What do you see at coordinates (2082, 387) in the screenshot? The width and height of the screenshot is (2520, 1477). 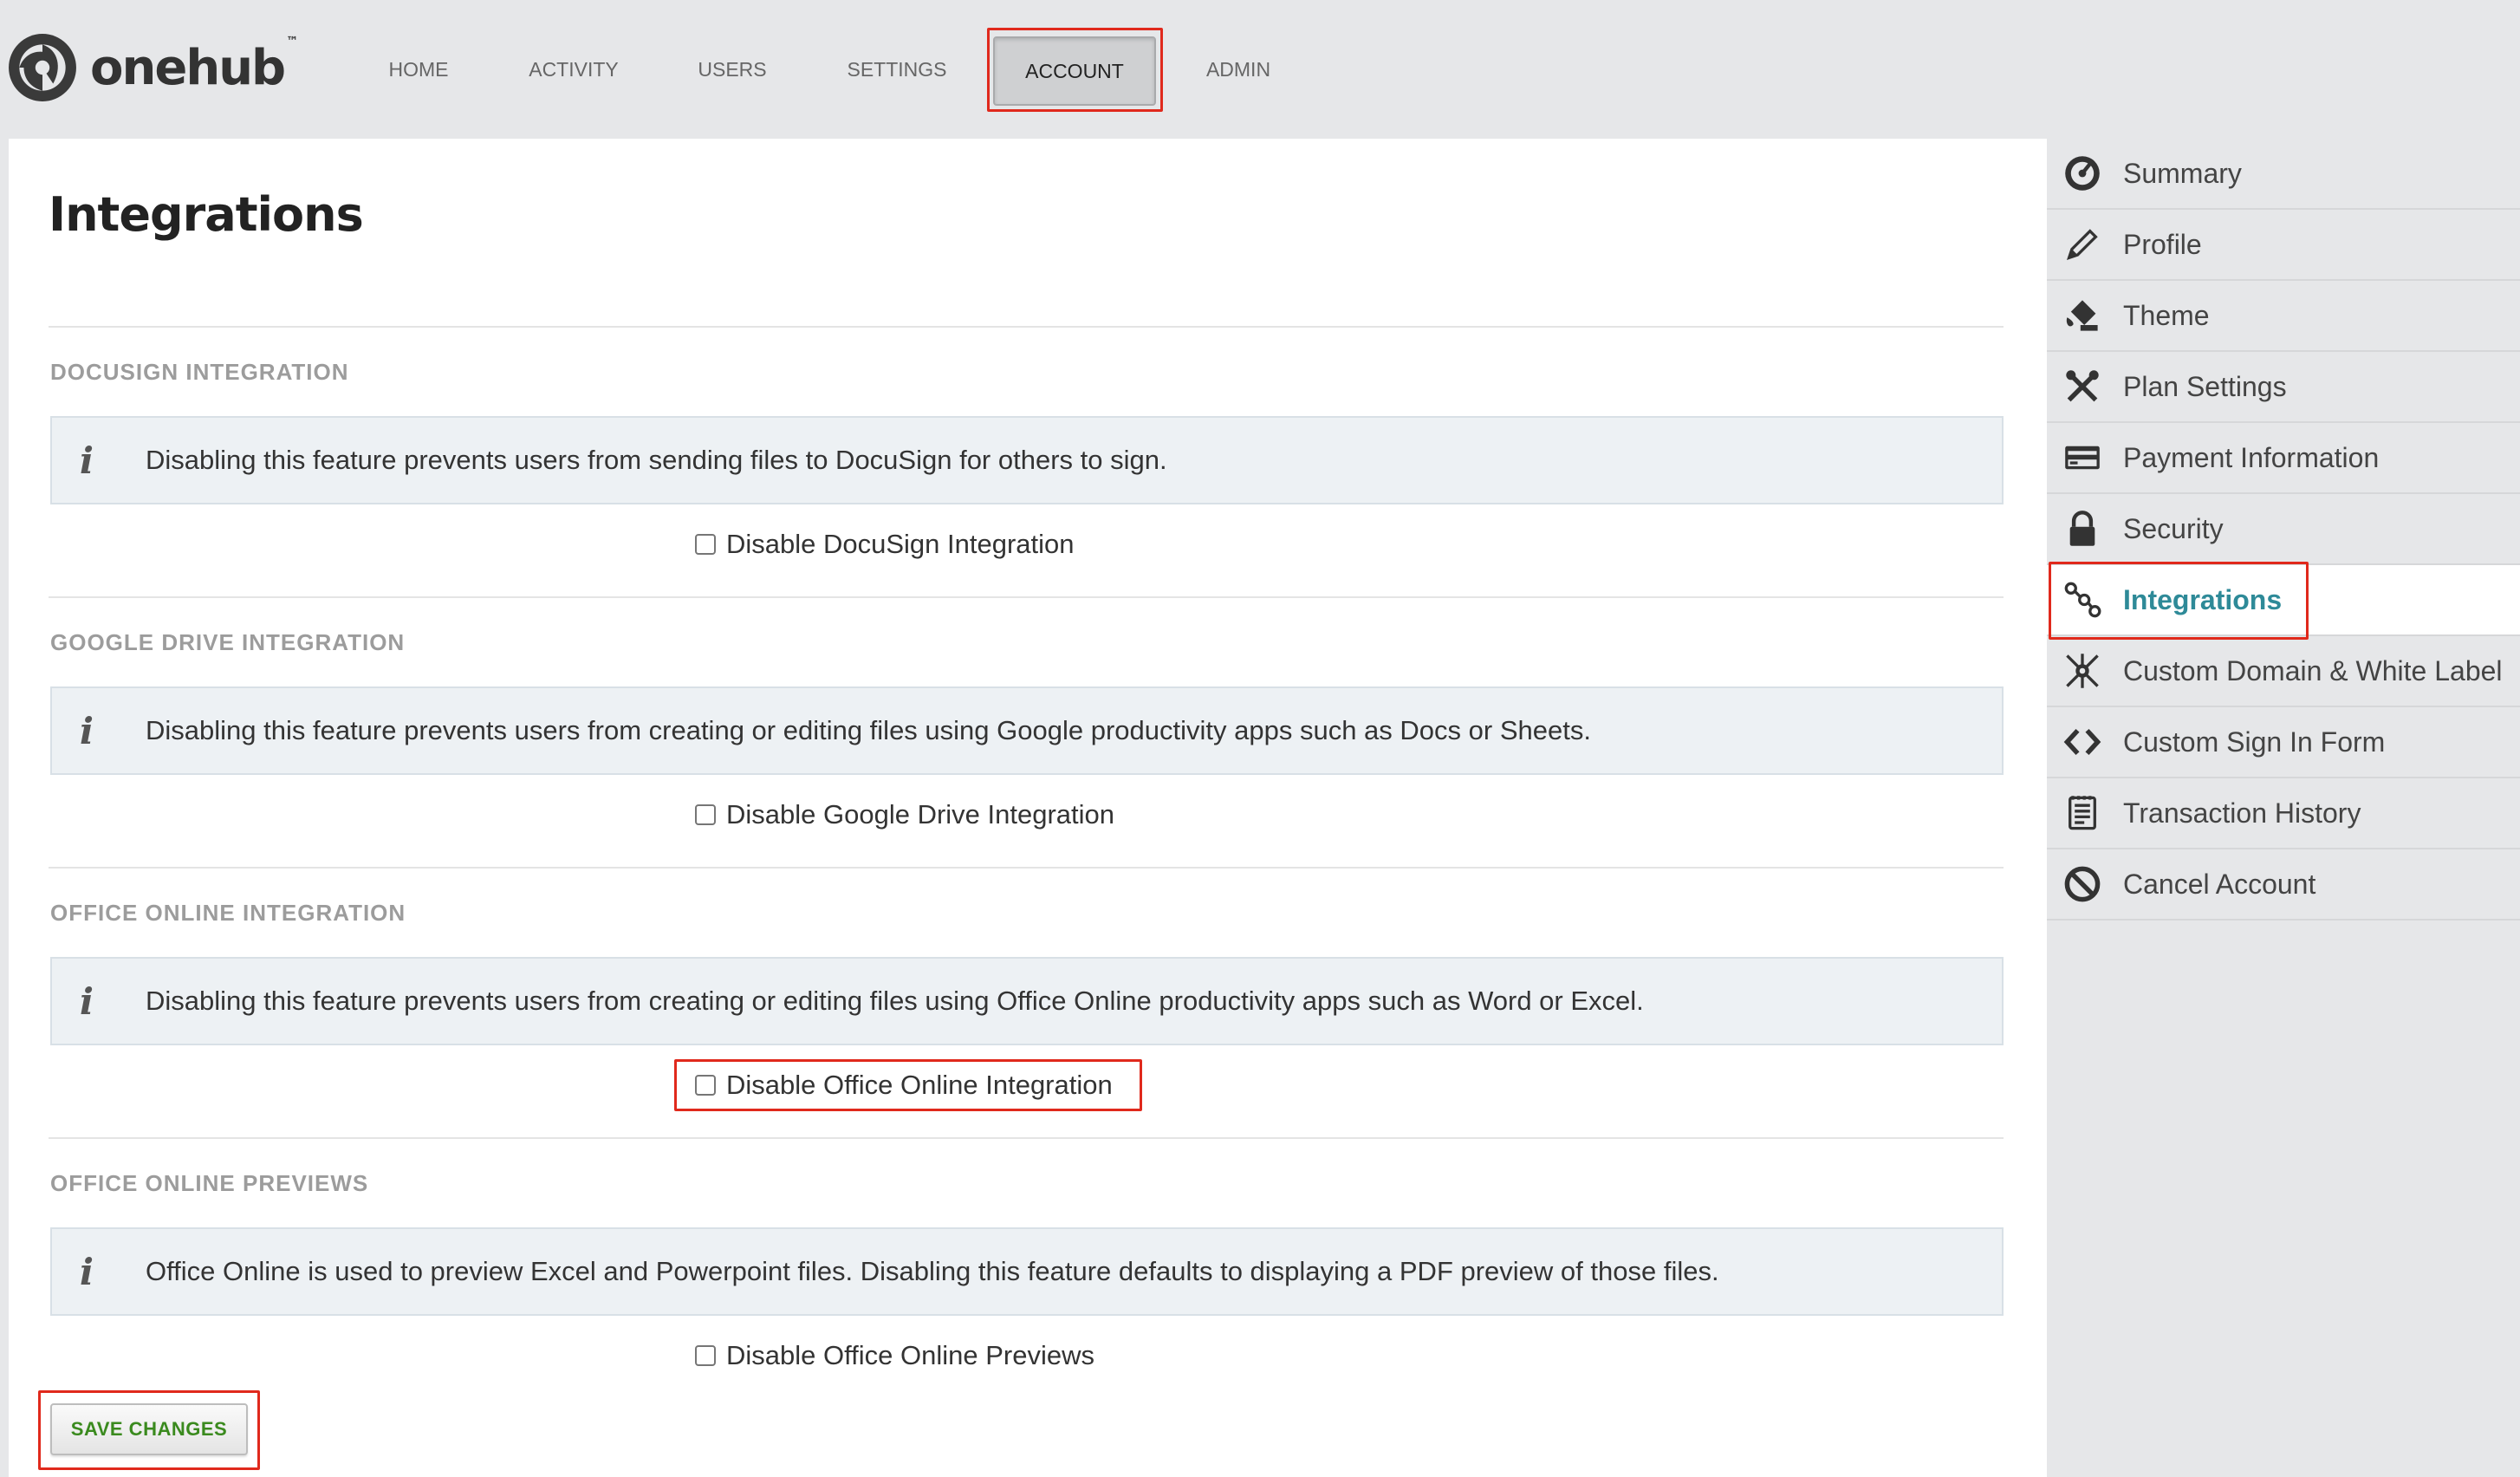 I see `tools-icon` at bounding box center [2082, 387].